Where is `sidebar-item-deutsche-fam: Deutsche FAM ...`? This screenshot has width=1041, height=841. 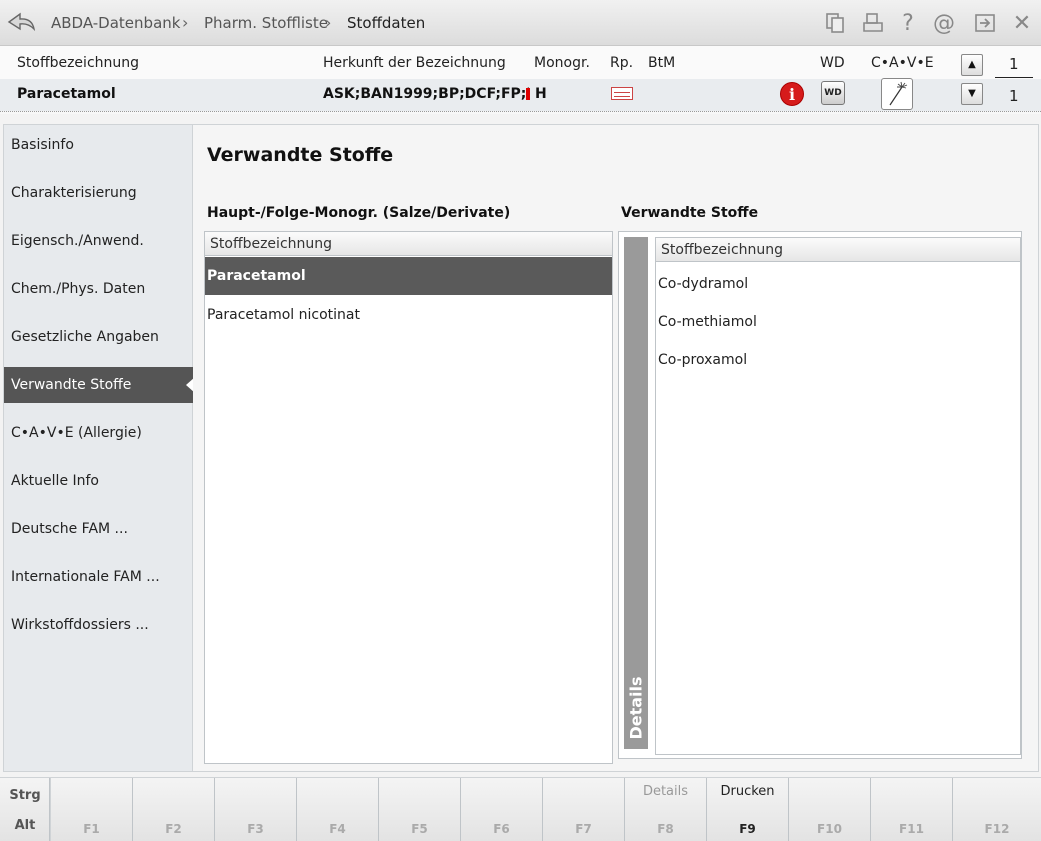 sidebar-item-deutsche-fam: Deutsche FAM ... is located at coordinates (99, 529).